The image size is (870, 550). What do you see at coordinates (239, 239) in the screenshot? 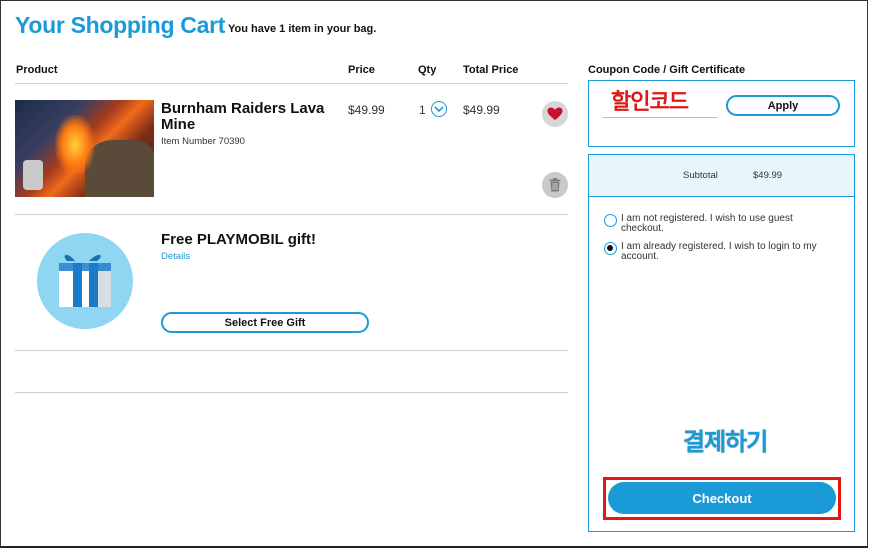
I see `free-gift-title: Free PLAYMOBIL gift!` at bounding box center [239, 239].